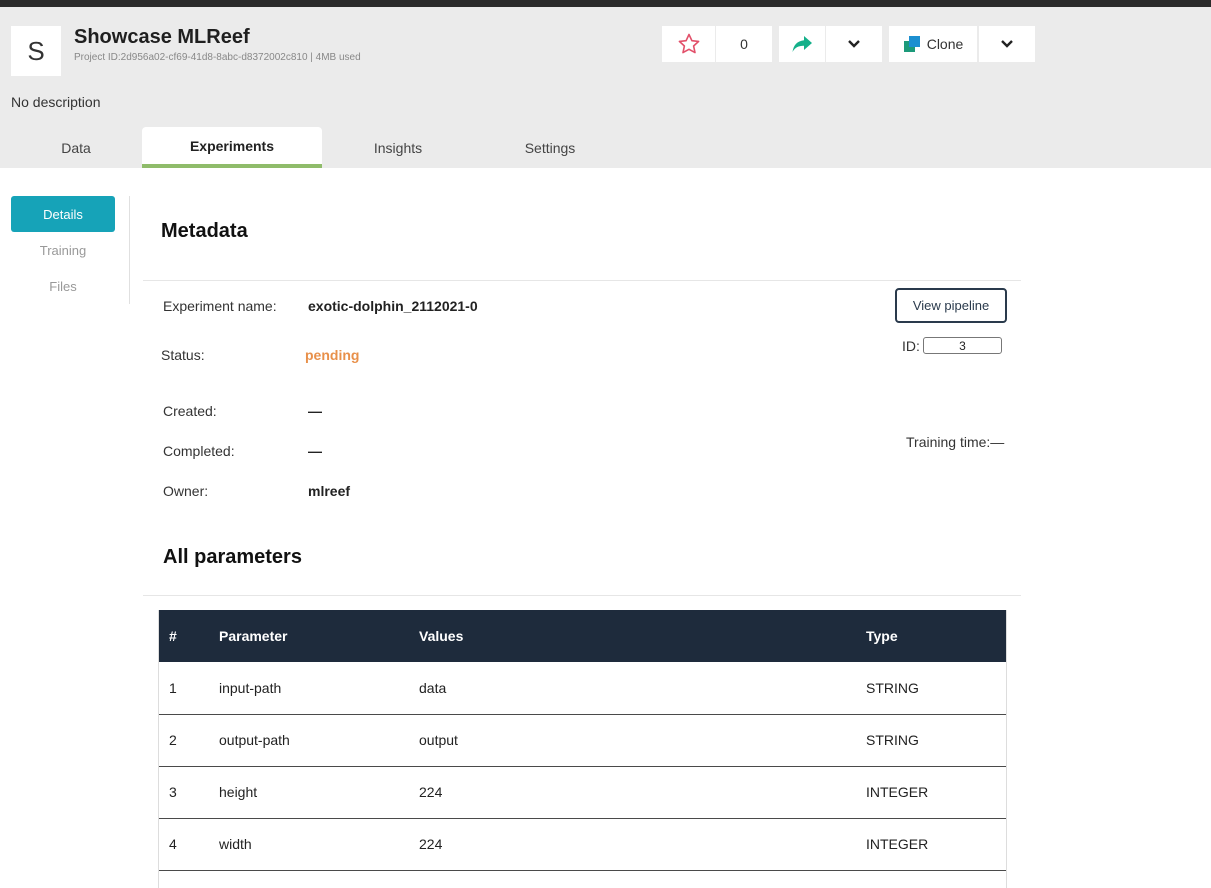 The width and height of the screenshot is (1211, 888). Describe the element at coordinates (56, 102) in the screenshot. I see `project-description: No description` at that location.